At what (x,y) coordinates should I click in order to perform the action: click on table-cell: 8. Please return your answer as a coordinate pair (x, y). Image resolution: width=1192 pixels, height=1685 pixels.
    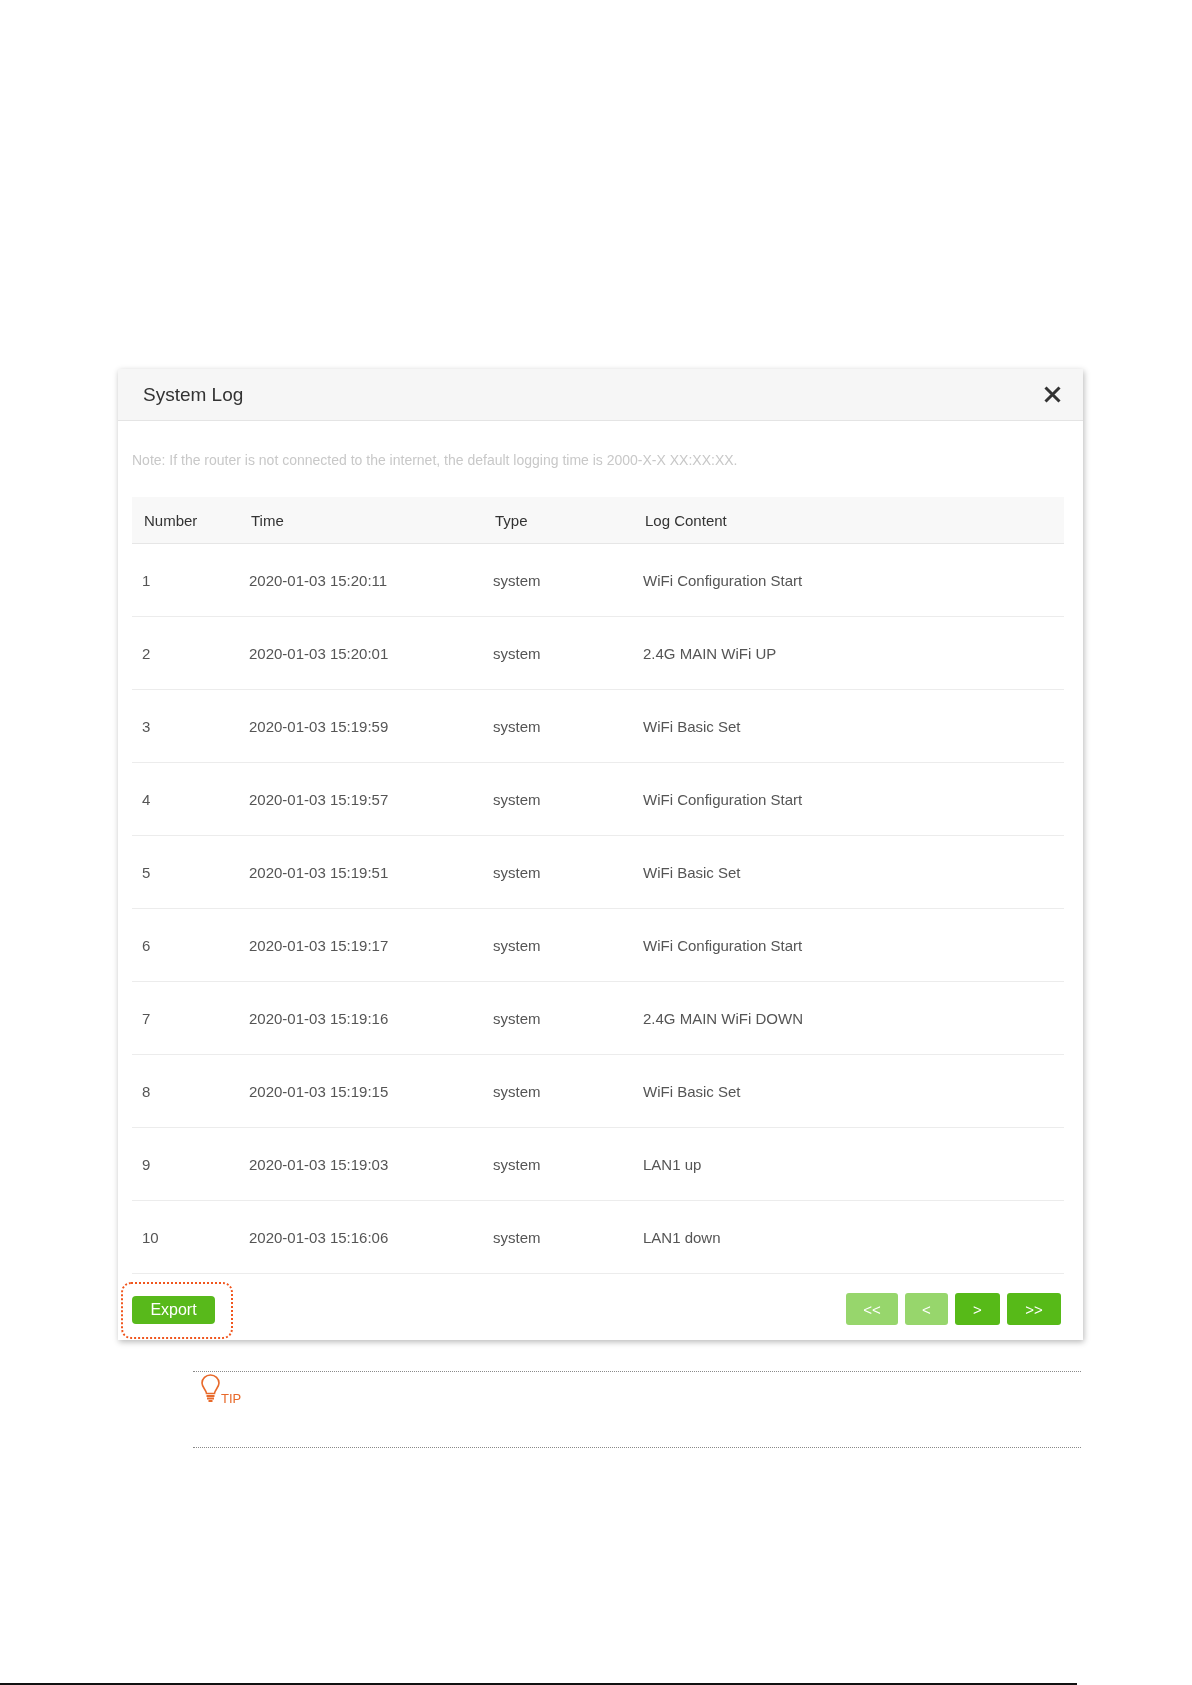
    Looking at the image, I should click on (185, 1091).